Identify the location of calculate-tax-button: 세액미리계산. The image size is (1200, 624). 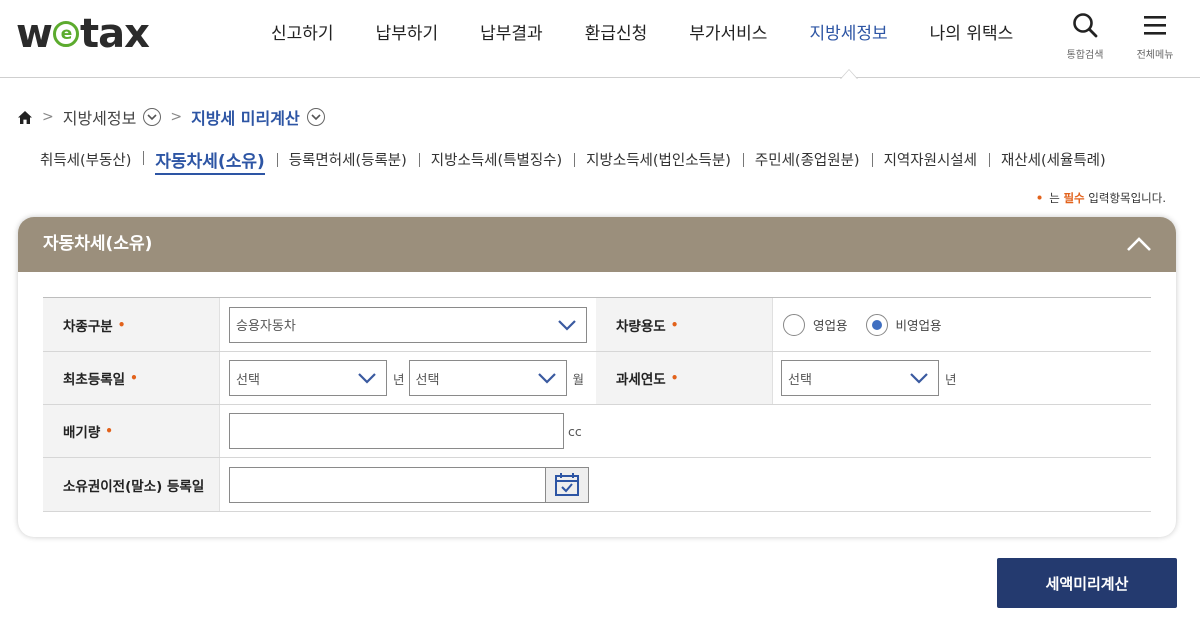
(1087, 583).